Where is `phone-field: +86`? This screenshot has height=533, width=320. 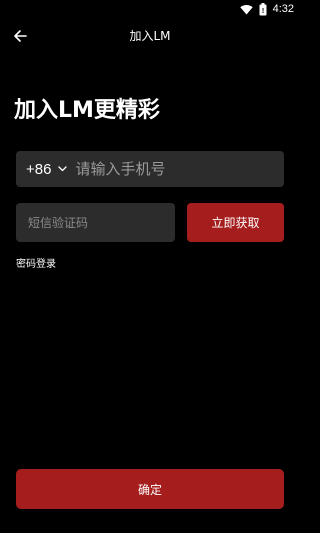 phone-field: +86 is located at coordinates (150, 169).